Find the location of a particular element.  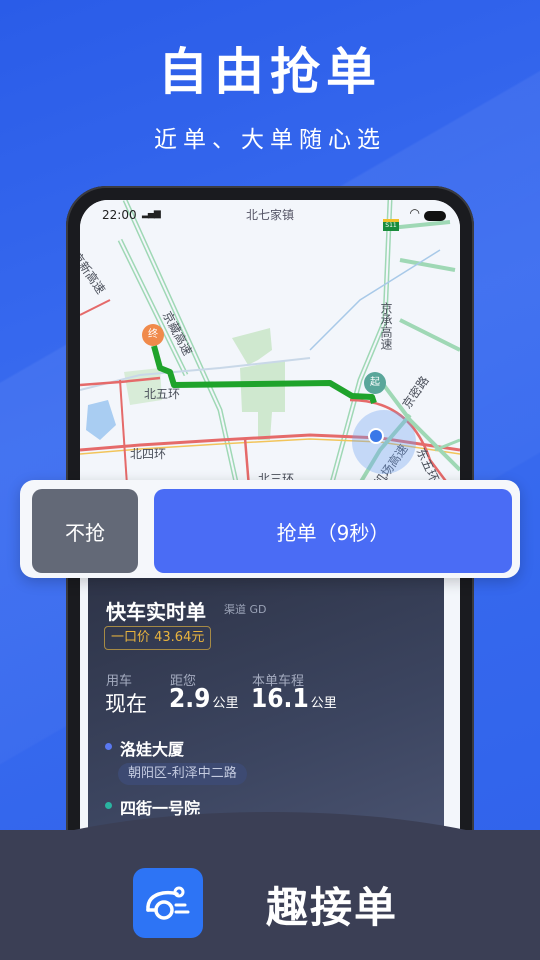

status-bar: 22:00 ▂▄▆ 北七家镇 ◠ is located at coordinates (270, 215).